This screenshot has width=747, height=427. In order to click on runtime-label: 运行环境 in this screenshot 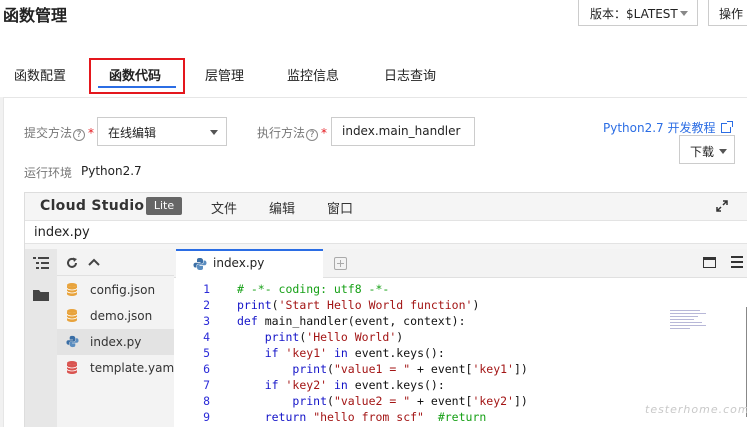, I will do `click(48, 173)`.